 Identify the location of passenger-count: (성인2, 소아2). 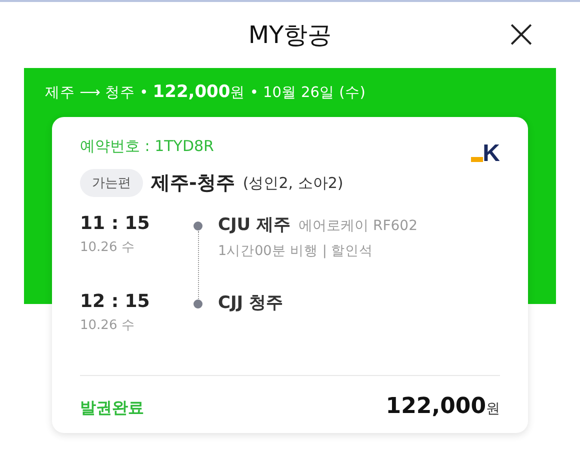
(293, 183).